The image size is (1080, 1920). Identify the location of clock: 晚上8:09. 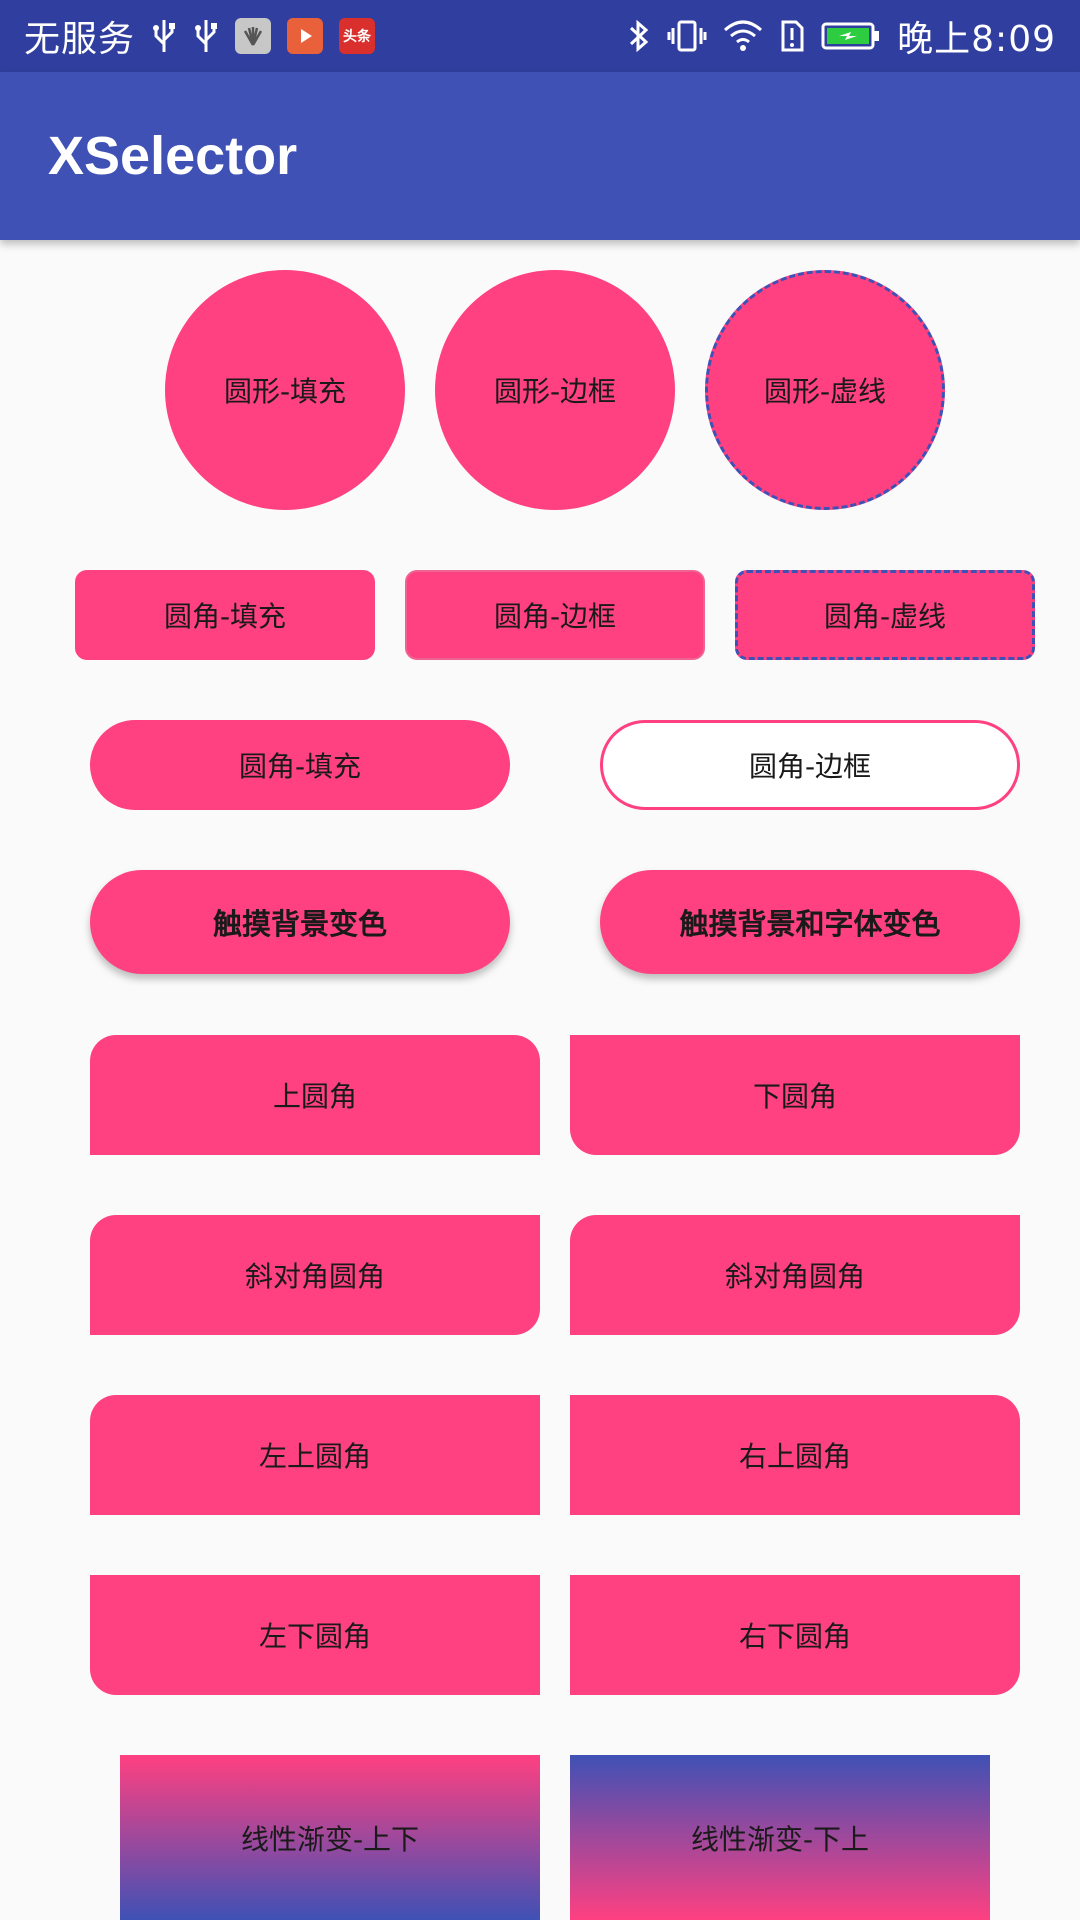
(976, 39).